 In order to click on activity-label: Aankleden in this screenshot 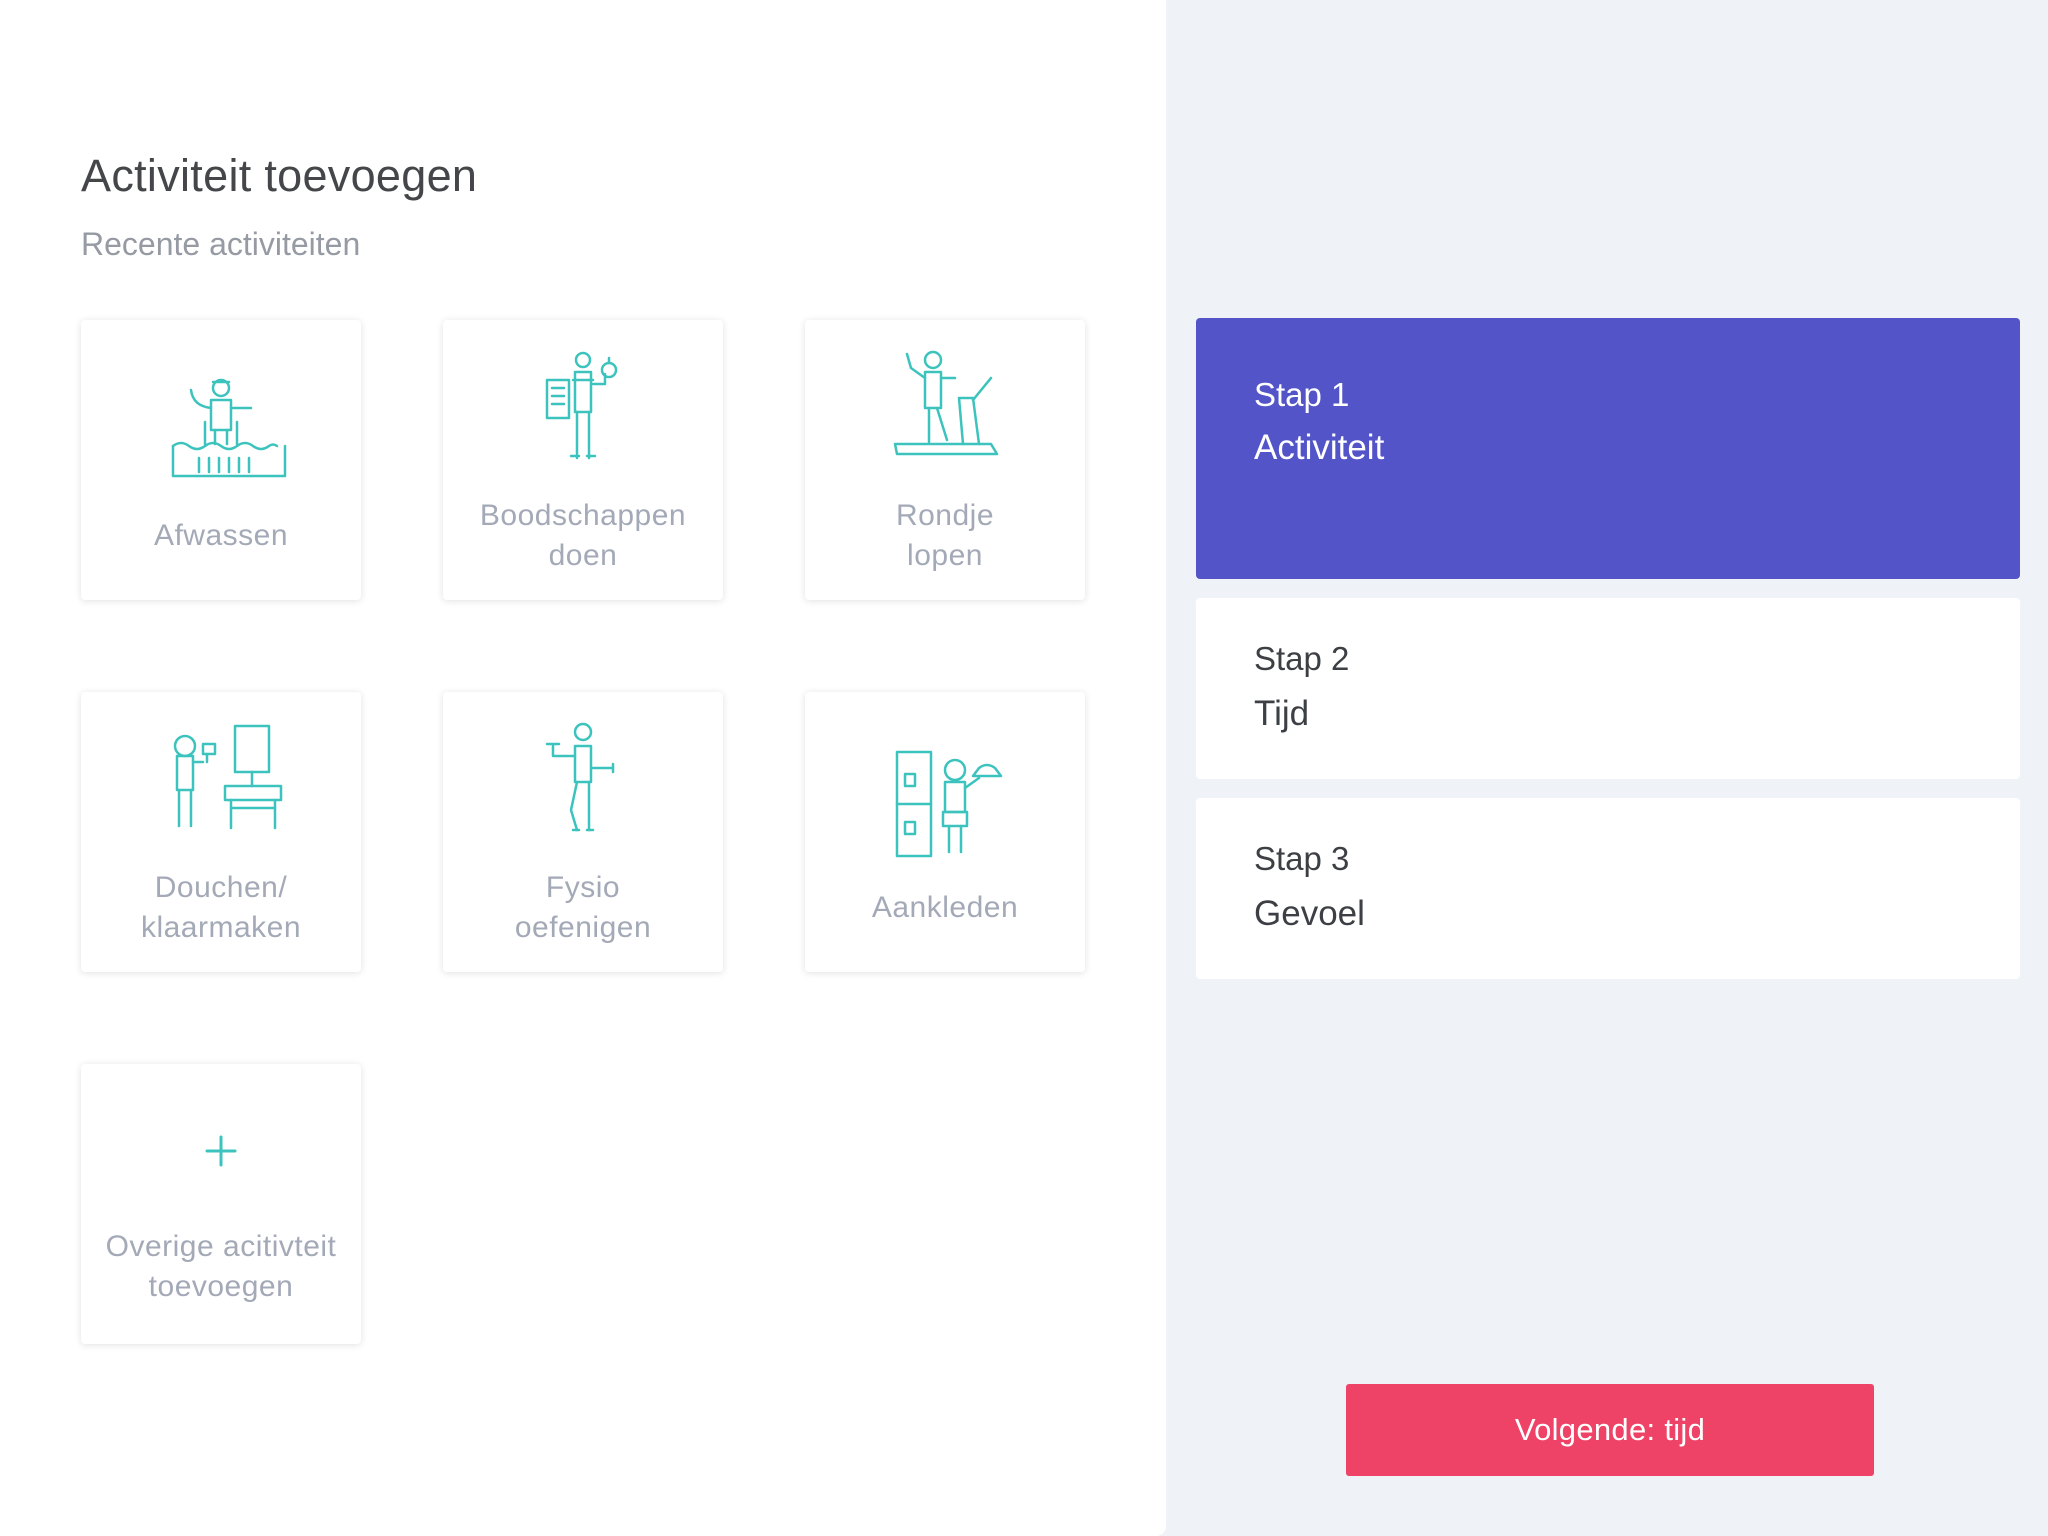, I will do `click(945, 907)`.